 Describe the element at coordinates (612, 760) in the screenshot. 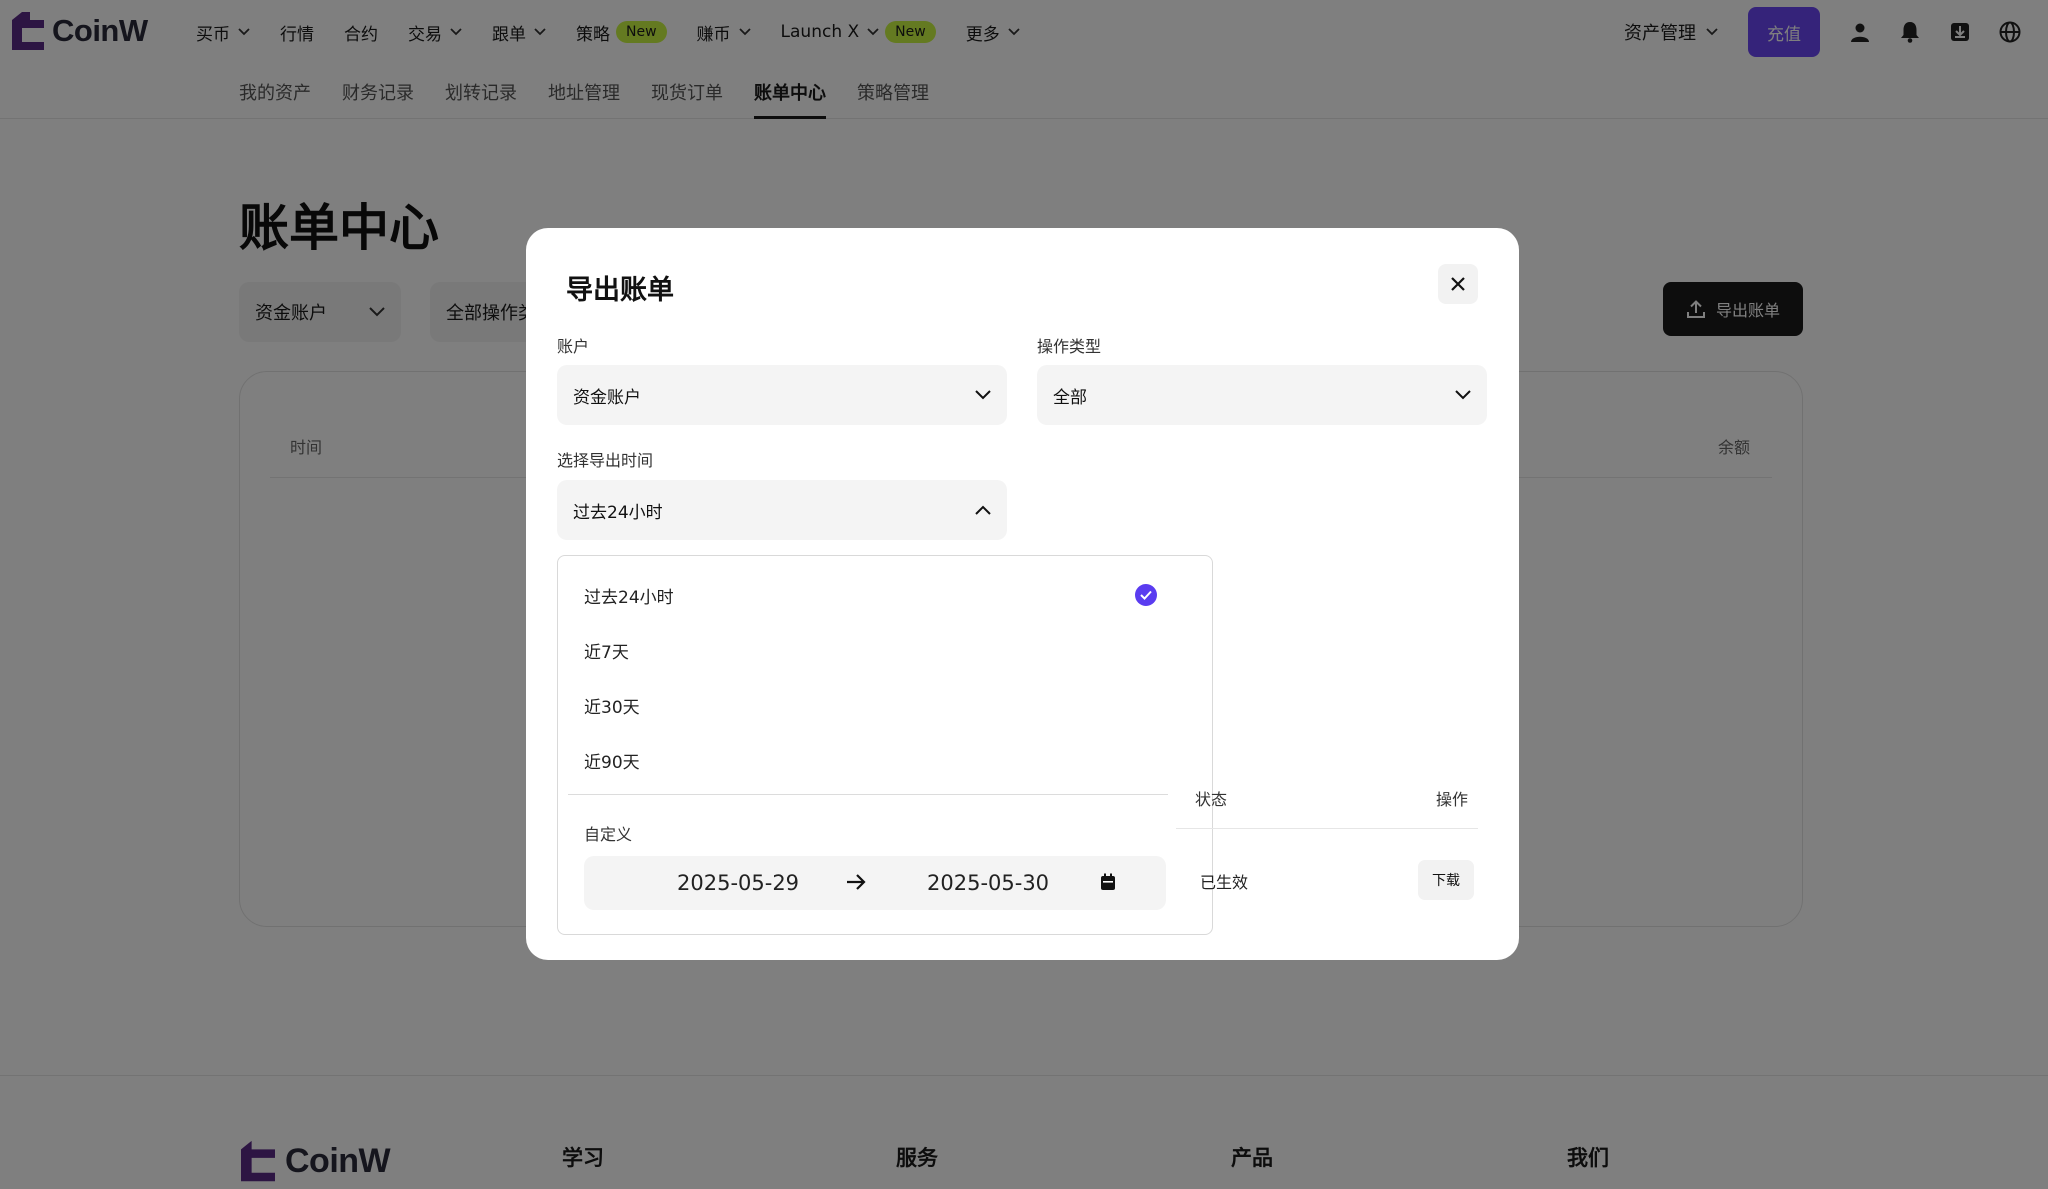

I see `time-option-90d: 近90天` at that location.